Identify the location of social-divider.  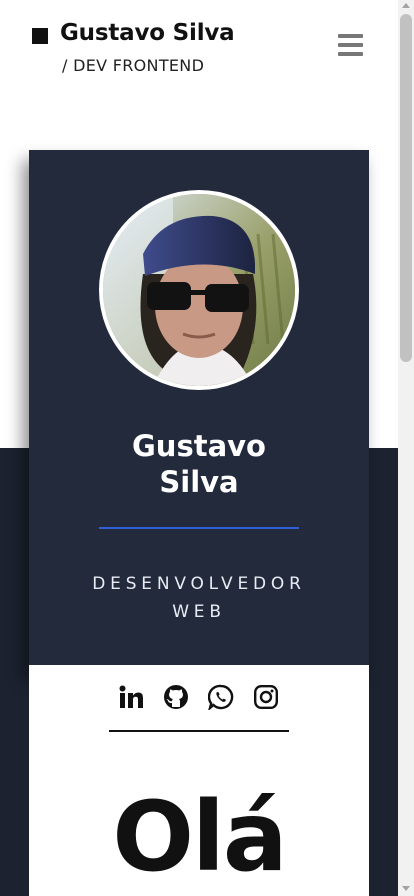
(199, 731).